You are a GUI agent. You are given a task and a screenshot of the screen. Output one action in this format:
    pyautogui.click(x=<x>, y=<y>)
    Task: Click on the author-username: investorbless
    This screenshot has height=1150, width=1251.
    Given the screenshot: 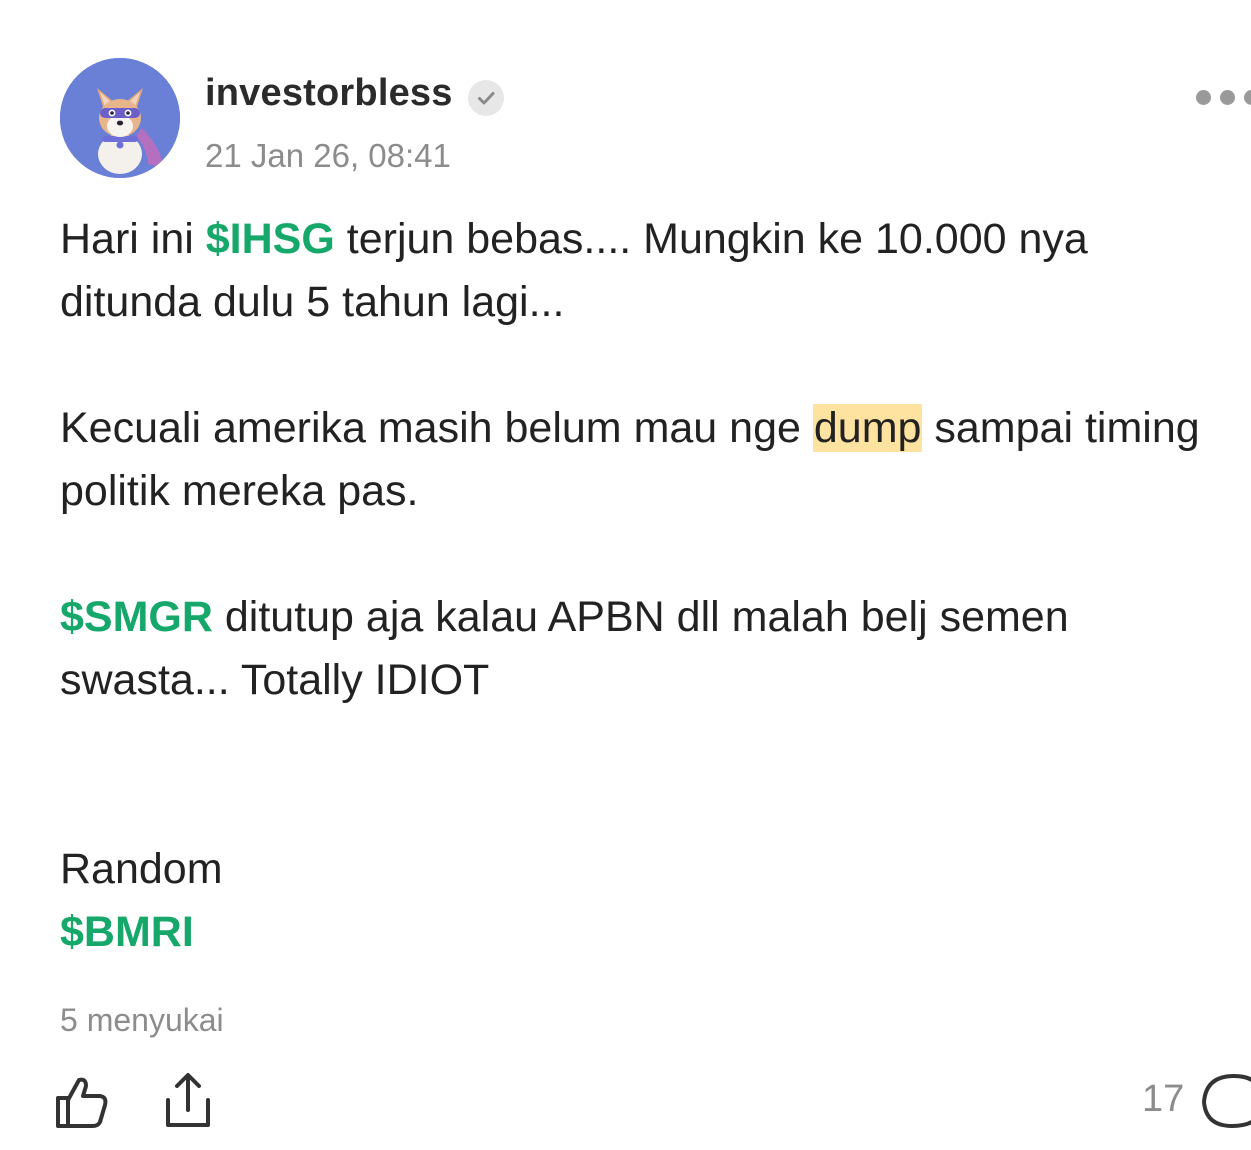 What is the action you would take?
    pyautogui.click(x=329, y=93)
    